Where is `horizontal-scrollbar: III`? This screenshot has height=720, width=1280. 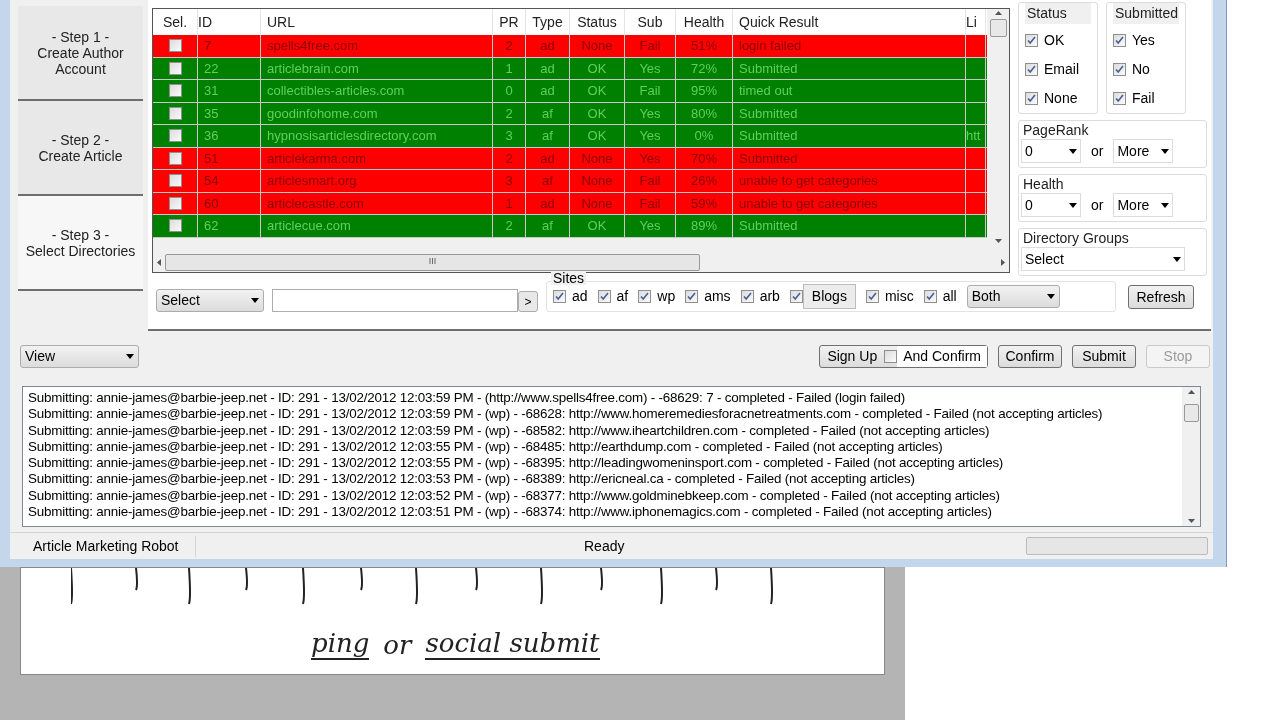
horizontal-scrollbar: III is located at coordinates (581, 262).